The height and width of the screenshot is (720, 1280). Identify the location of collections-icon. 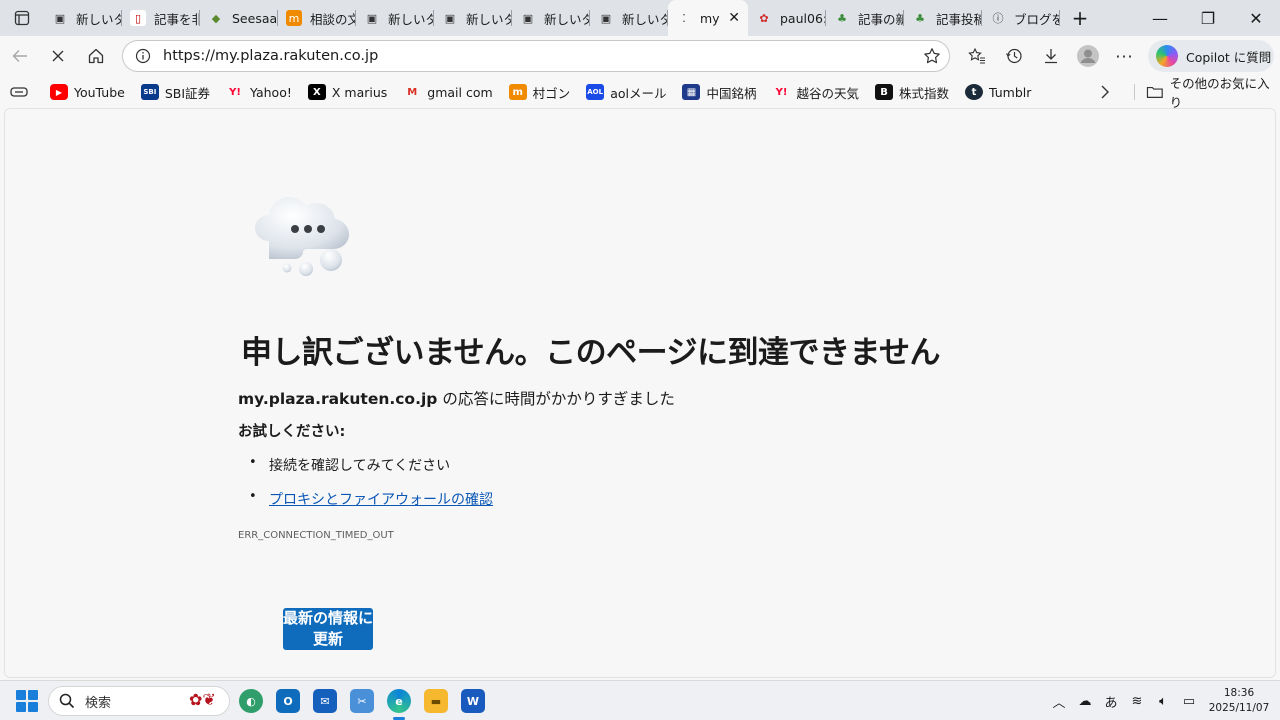
(19, 92).